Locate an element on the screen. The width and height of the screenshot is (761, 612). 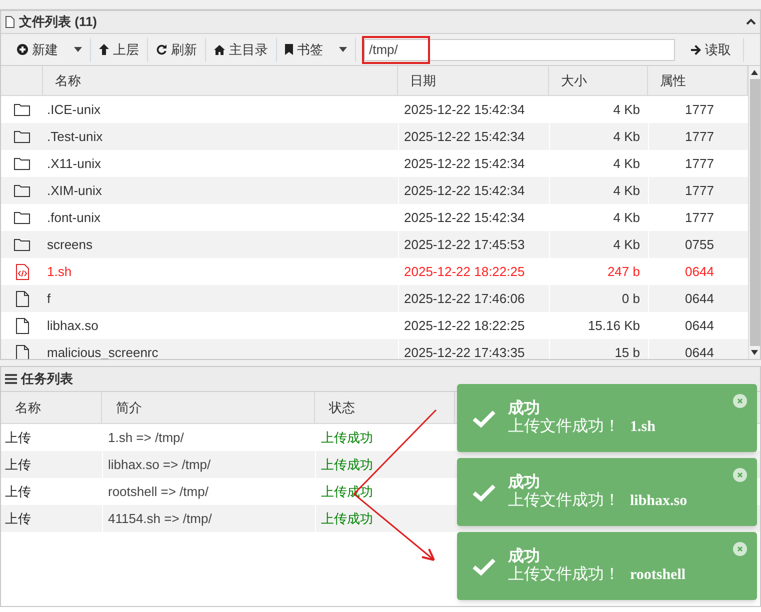
table-cell-text: .X11-unix is located at coordinates (74, 163).